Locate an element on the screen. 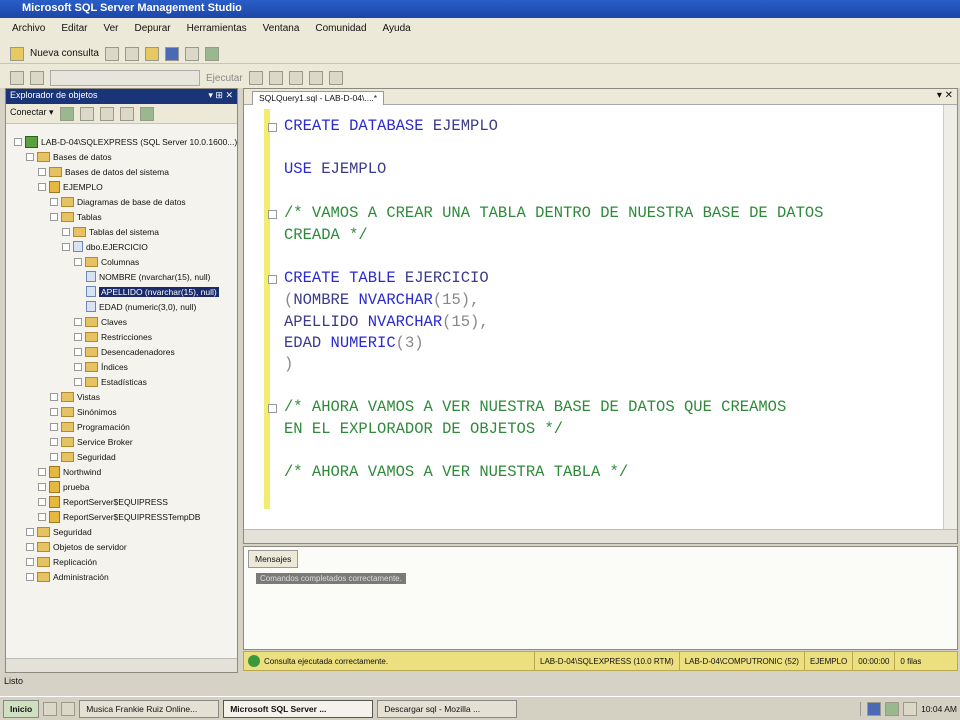 The width and height of the screenshot is (960, 720). tree-node: EJEMPLO is located at coordinates (70, 186).